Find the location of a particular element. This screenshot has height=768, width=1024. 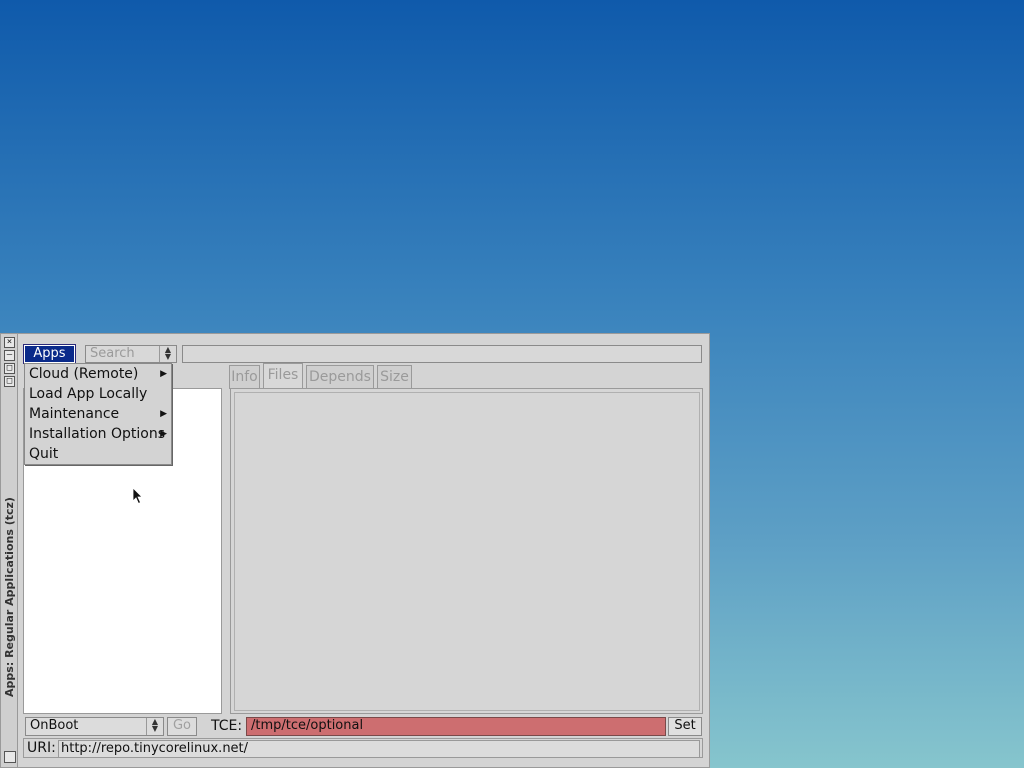

search-mode-label: Search is located at coordinates (112, 353).